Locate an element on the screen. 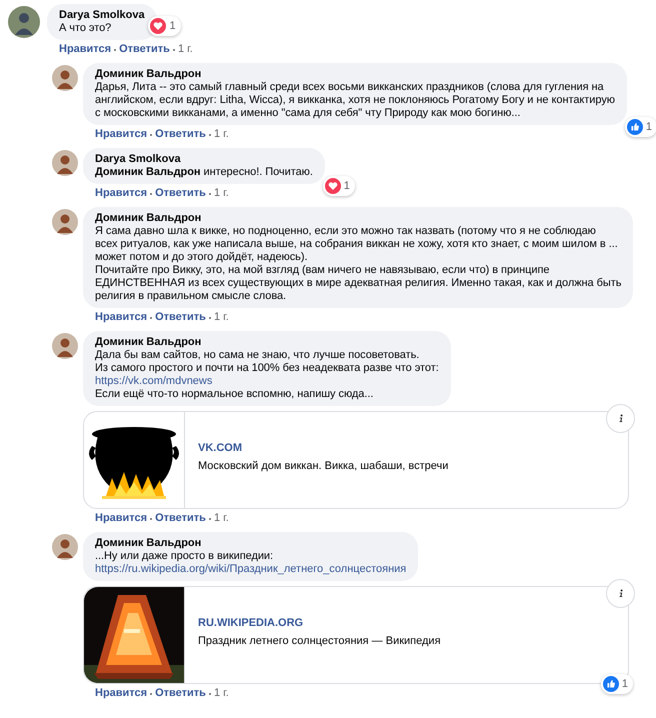 The height and width of the screenshot is (718, 656). preview-title: Праздник летнего солнцестояния — Википедия is located at coordinates (319, 641).